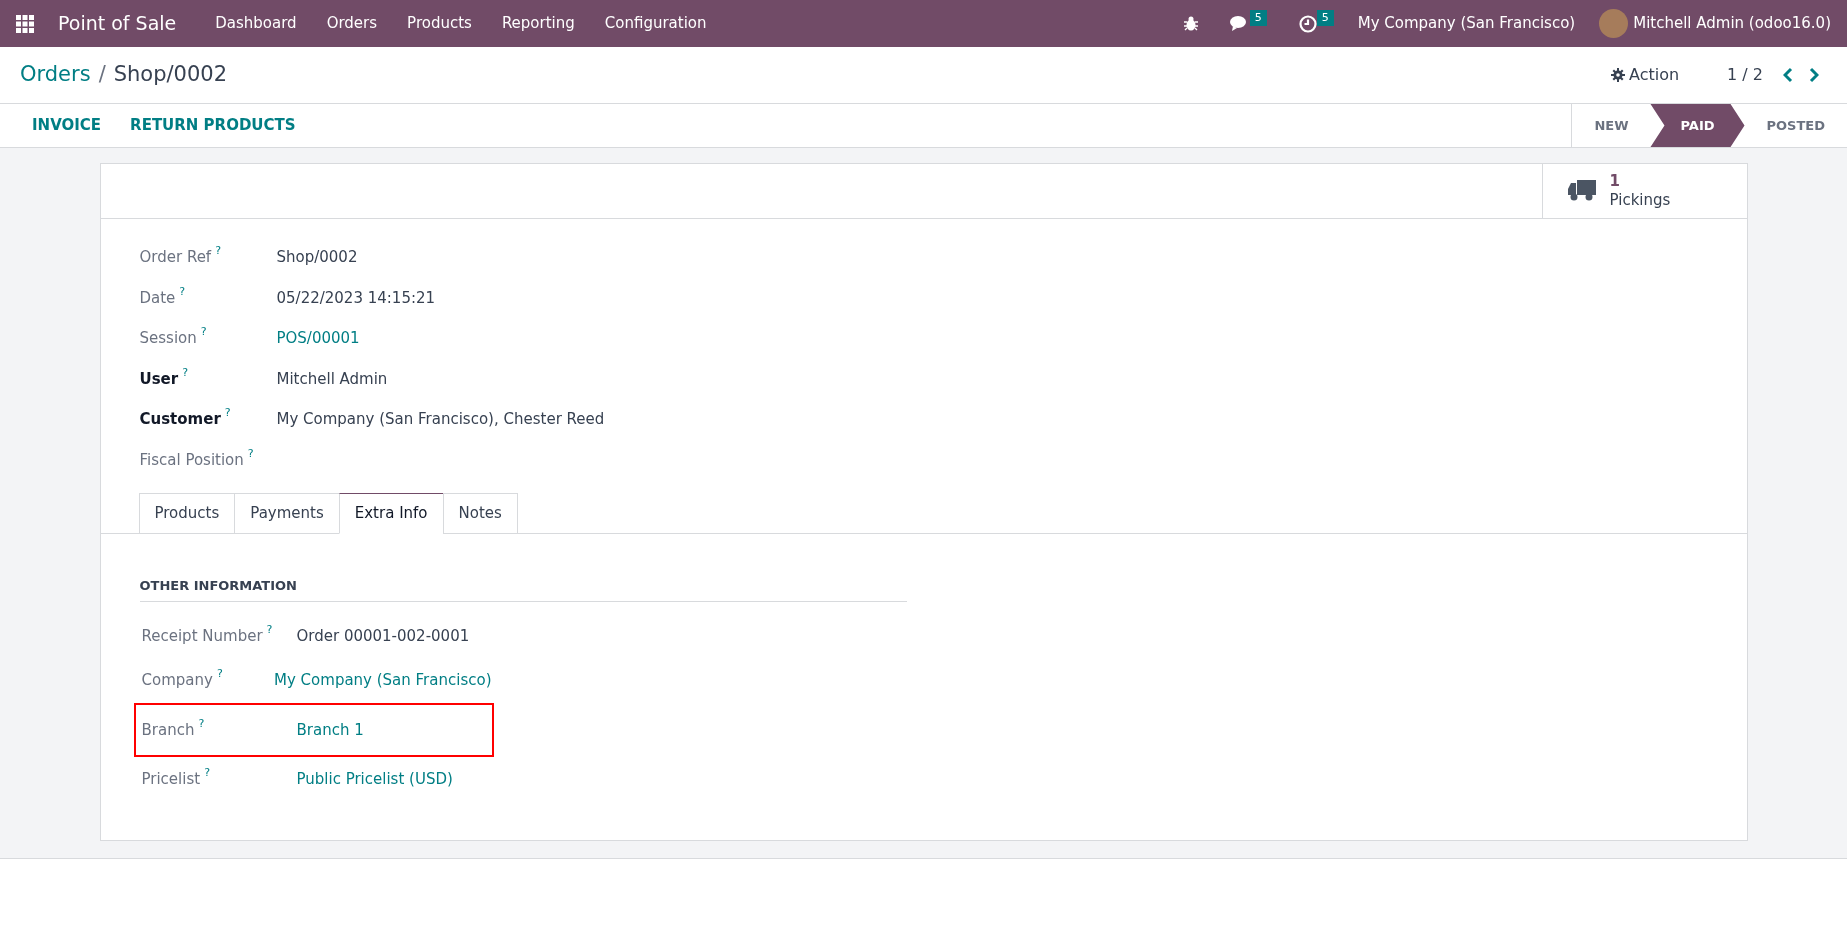 The width and height of the screenshot is (1847, 945). What do you see at coordinates (67, 125) in the screenshot?
I see `header-button: INVOICE` at bounding box center [67, 125].